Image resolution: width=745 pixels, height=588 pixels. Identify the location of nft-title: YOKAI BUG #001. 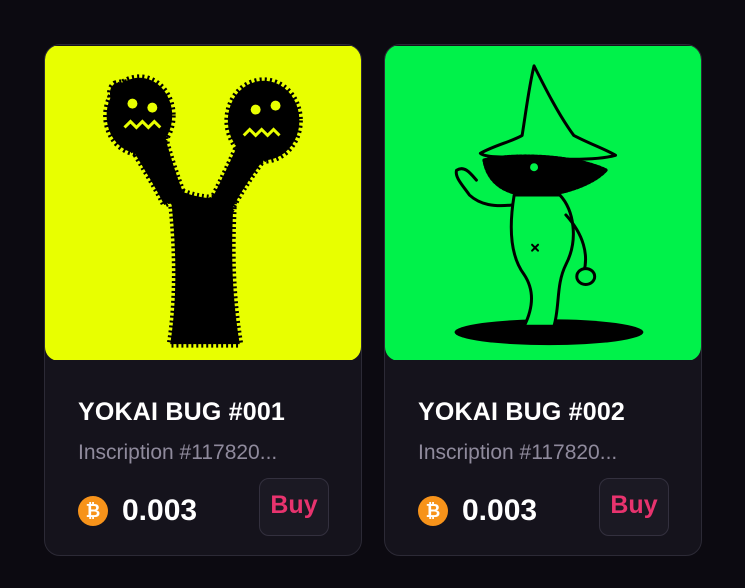
(182, 412).